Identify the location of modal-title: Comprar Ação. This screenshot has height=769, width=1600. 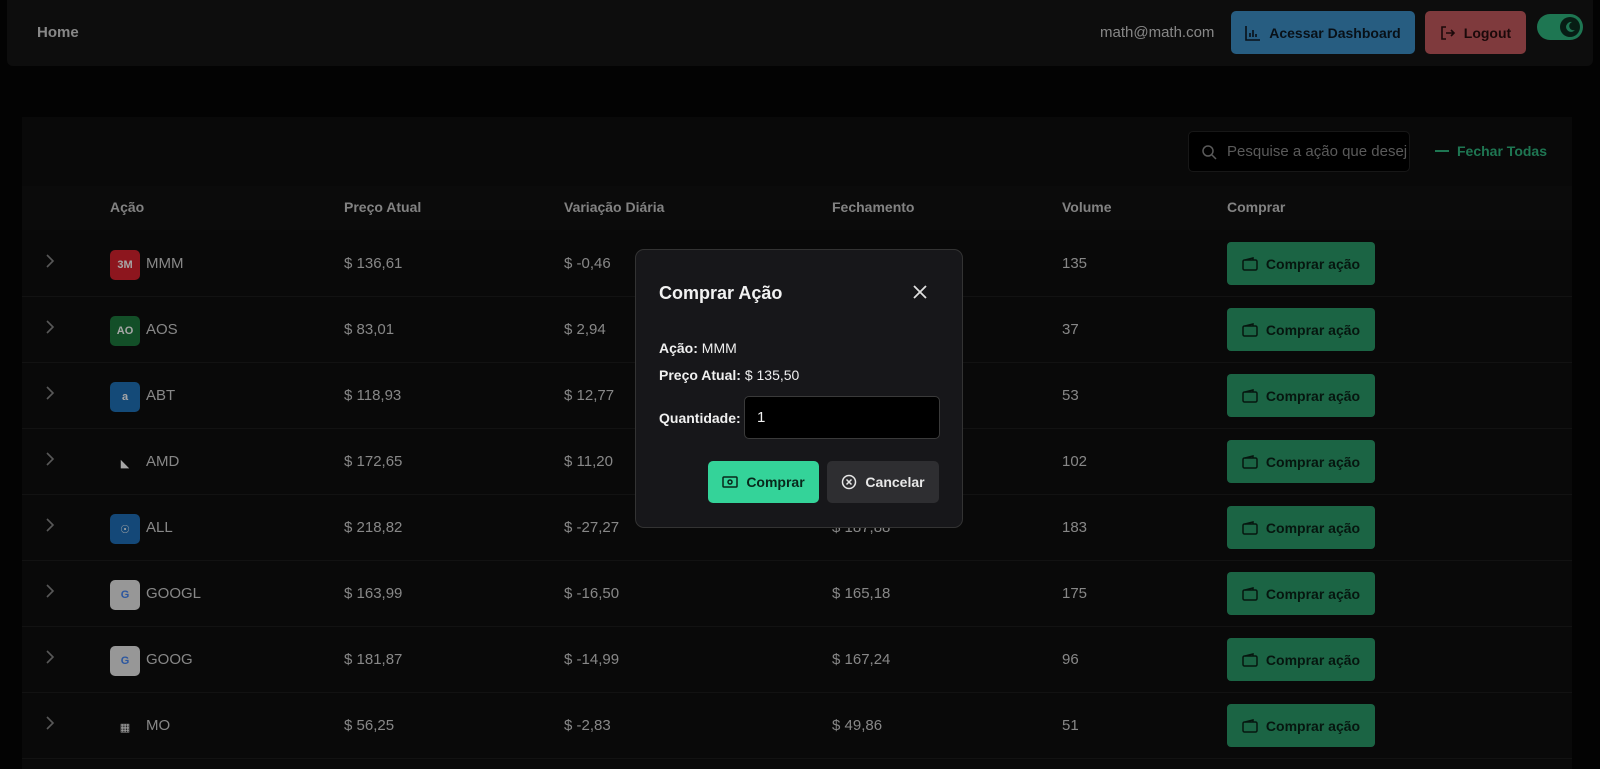
(721, 293).